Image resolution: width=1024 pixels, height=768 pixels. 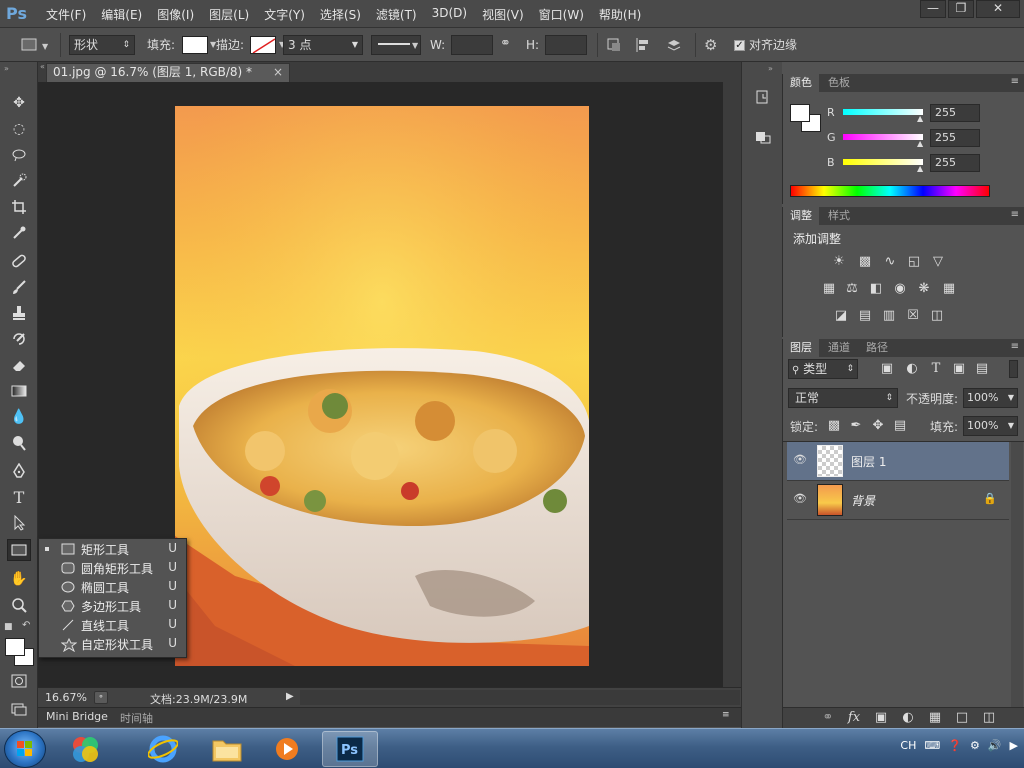 I want to click on threshold-icon: ▥, so click(x=889, y=316).